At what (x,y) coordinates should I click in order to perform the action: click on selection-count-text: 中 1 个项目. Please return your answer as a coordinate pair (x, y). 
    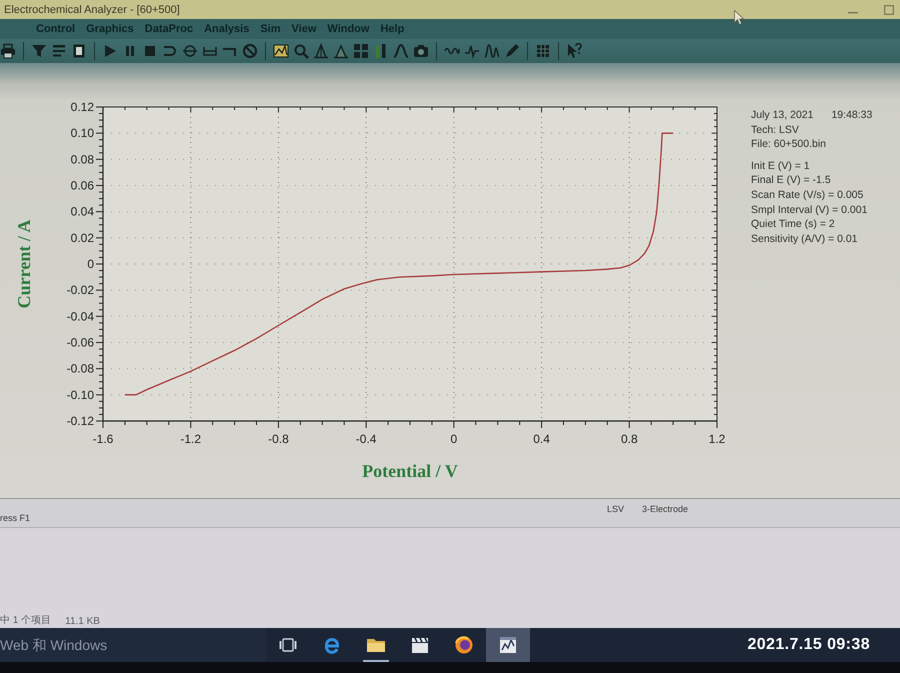
    Looking at the image, I should click on (26, 620).